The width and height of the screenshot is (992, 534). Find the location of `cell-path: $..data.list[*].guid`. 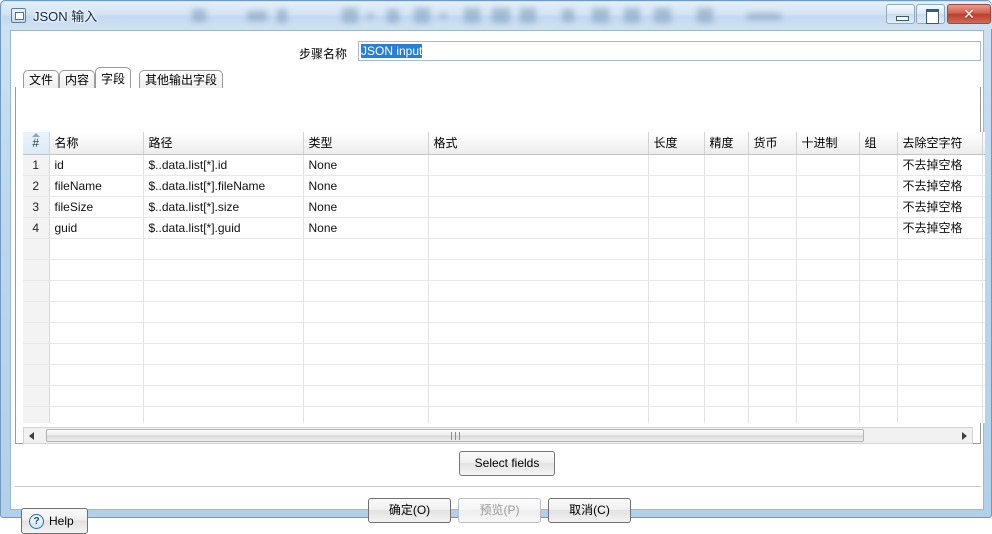

cell-path: $..data.list[*].guid is located at coordinates (223, 228).